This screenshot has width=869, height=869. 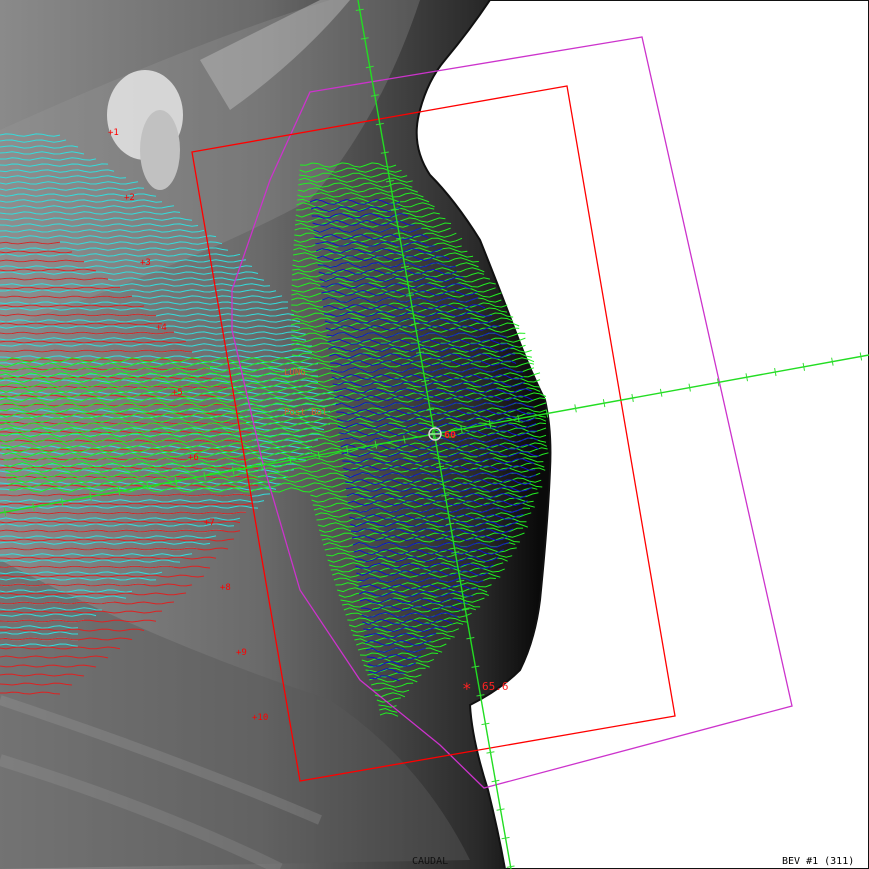 I want to click on depth-readout: 65.6, so click(x=495, y=686).